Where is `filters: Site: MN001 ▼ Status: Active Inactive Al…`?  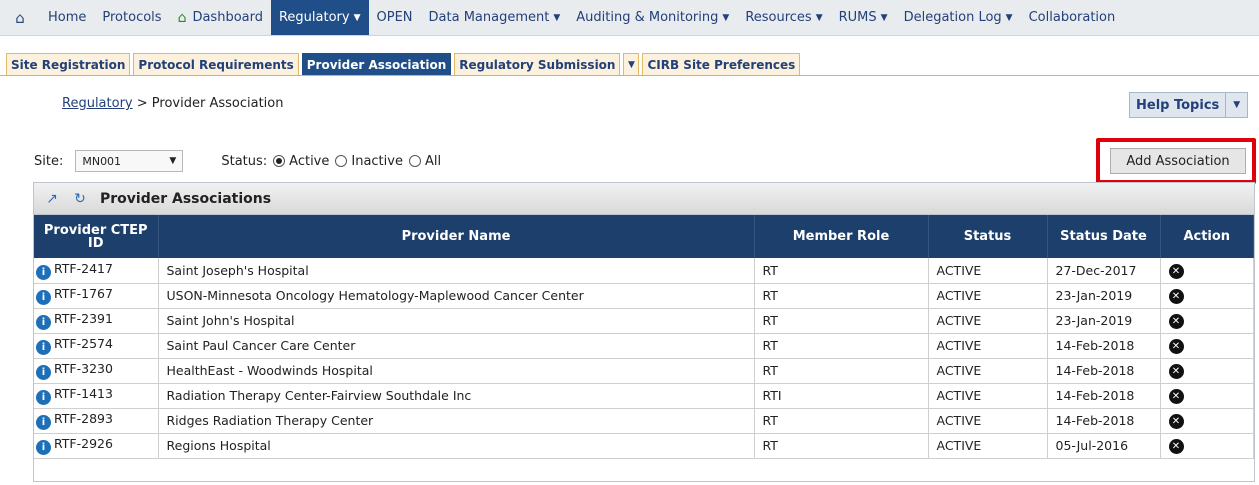 filters: Site: MN001 ▼ Status: Active Inactive Al… is located at coordinates (237, 161).